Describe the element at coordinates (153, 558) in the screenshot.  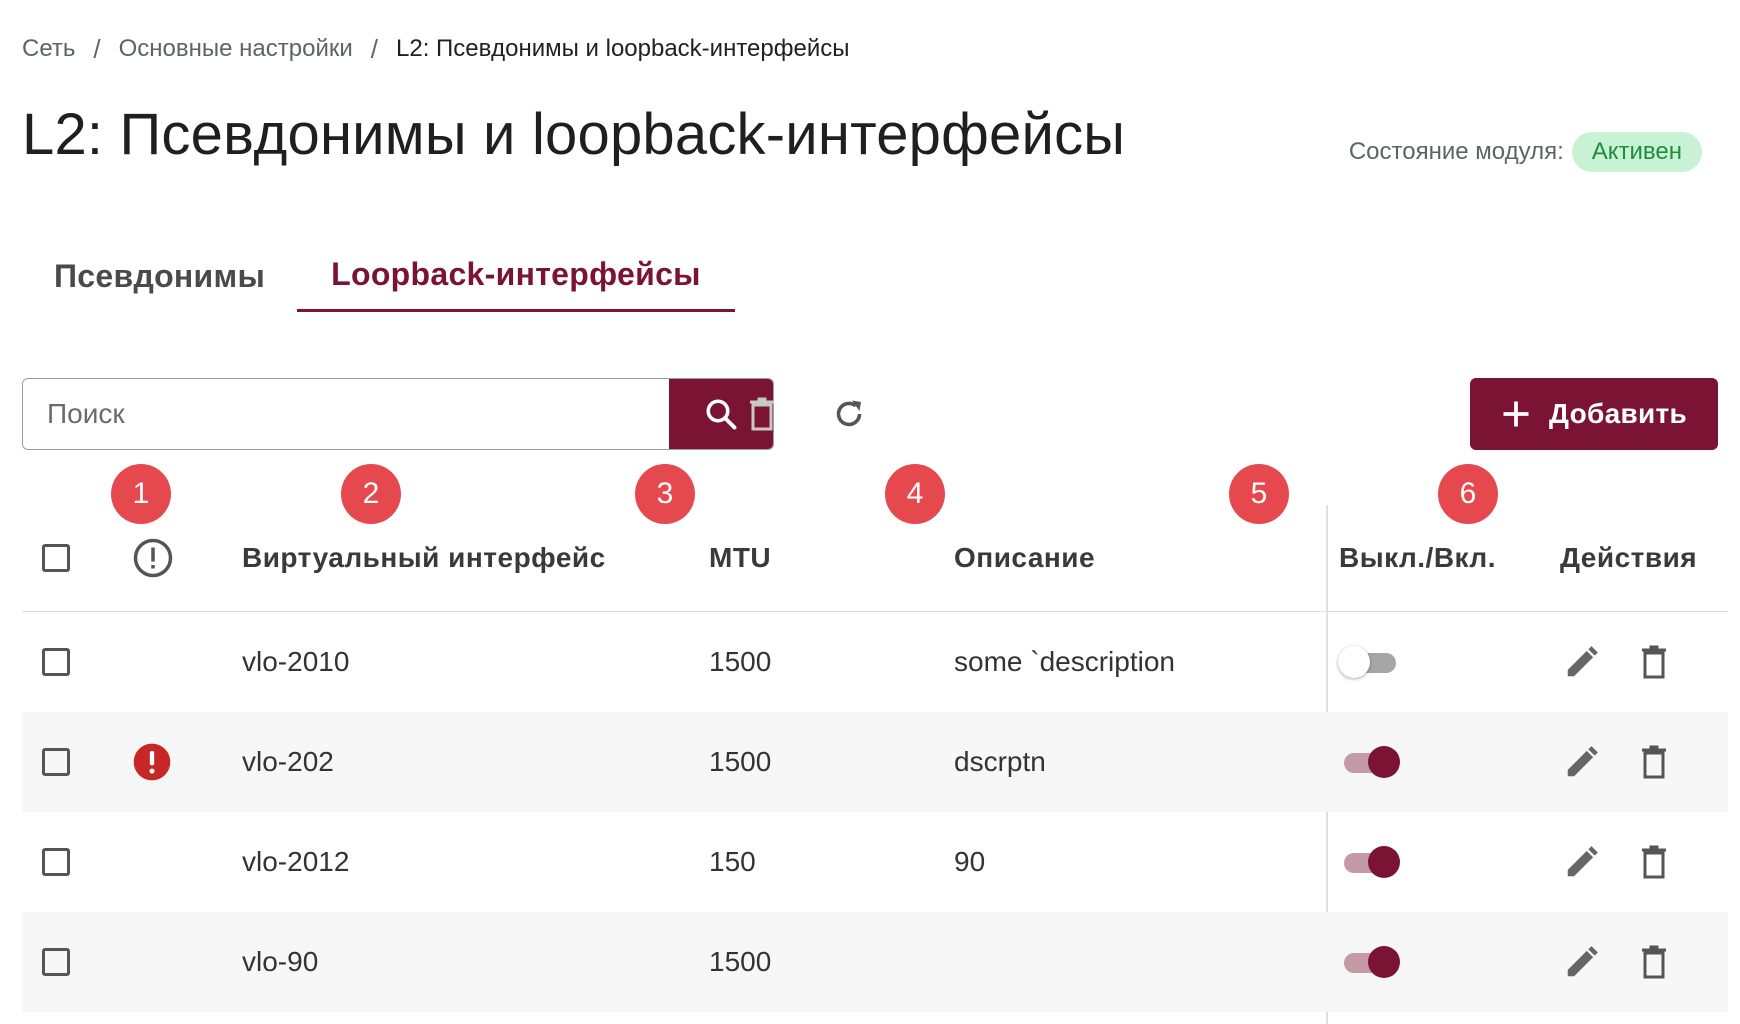
I see `alert-circle-icon` at that location.